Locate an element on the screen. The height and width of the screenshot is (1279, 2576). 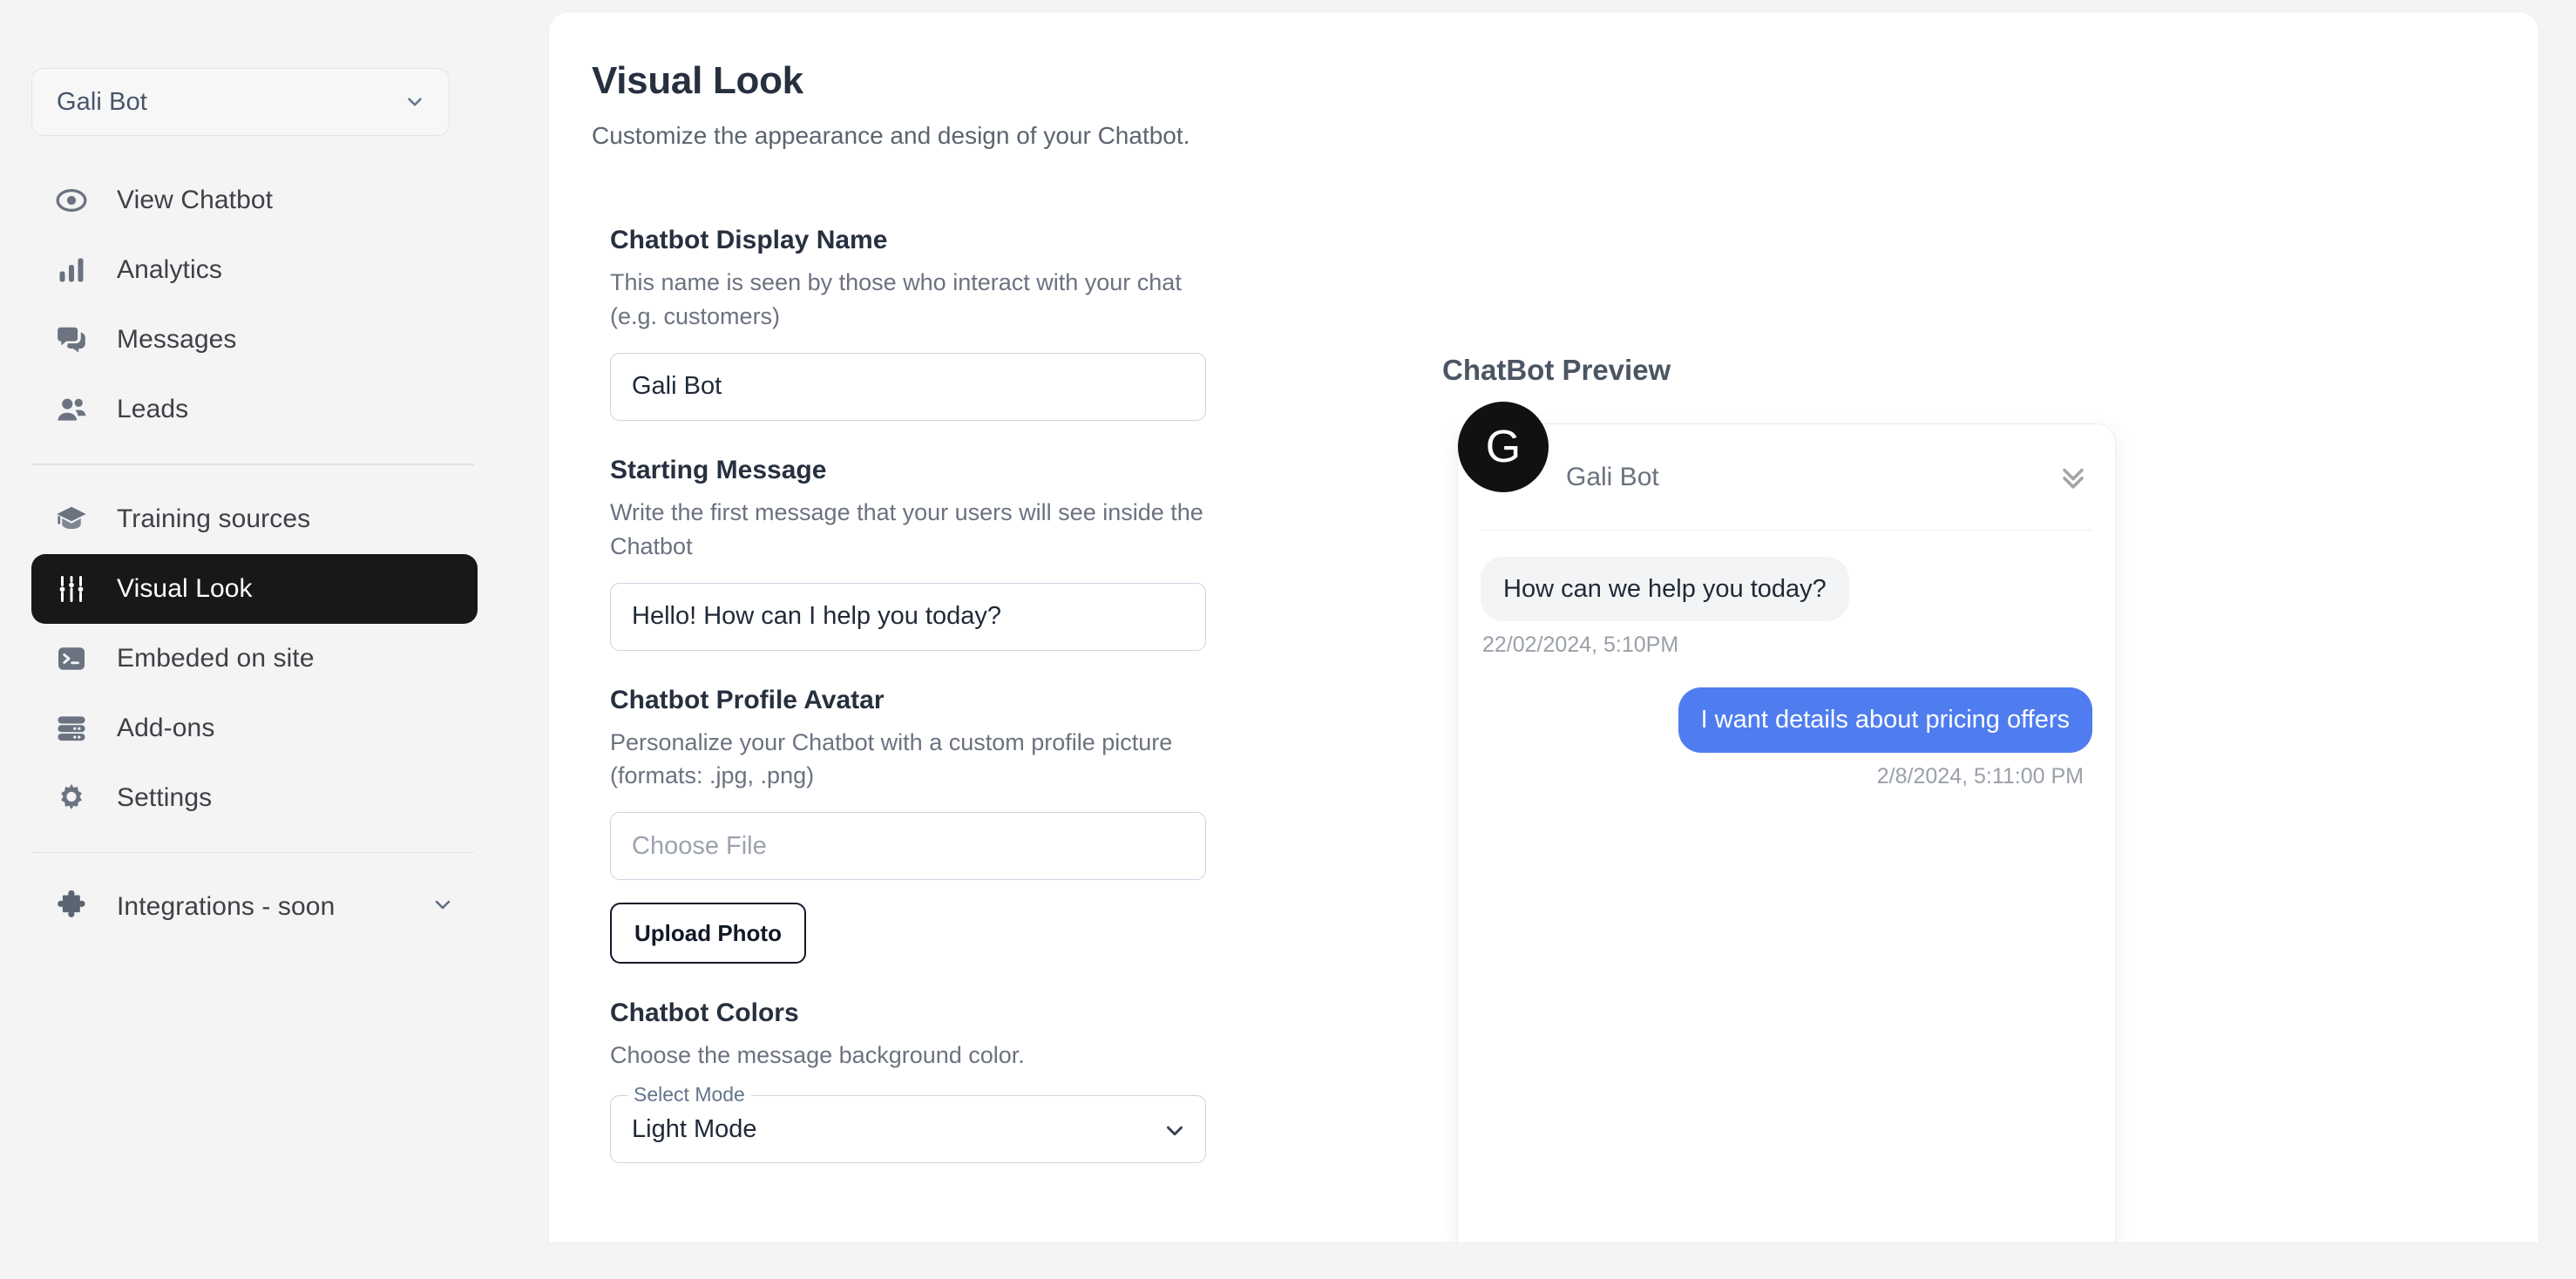
double-chevron-down-icon is located at coordinates (2074, 477).